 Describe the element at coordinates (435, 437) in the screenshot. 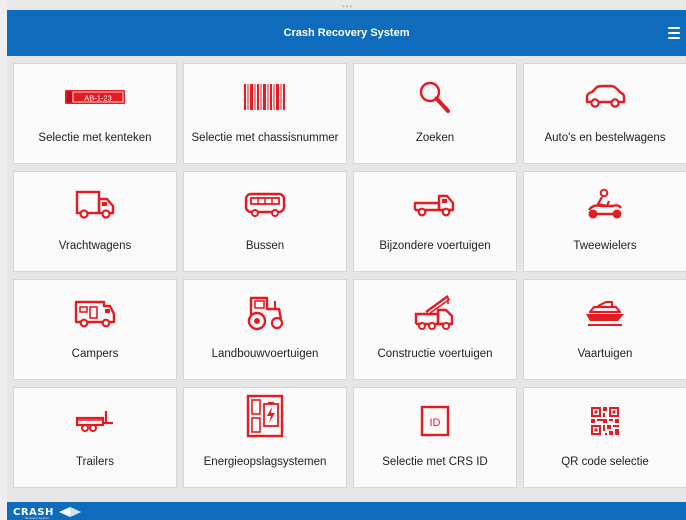

I see `tile-selectie-met-crs-id: ID Selectie met CRS ID` at that location.